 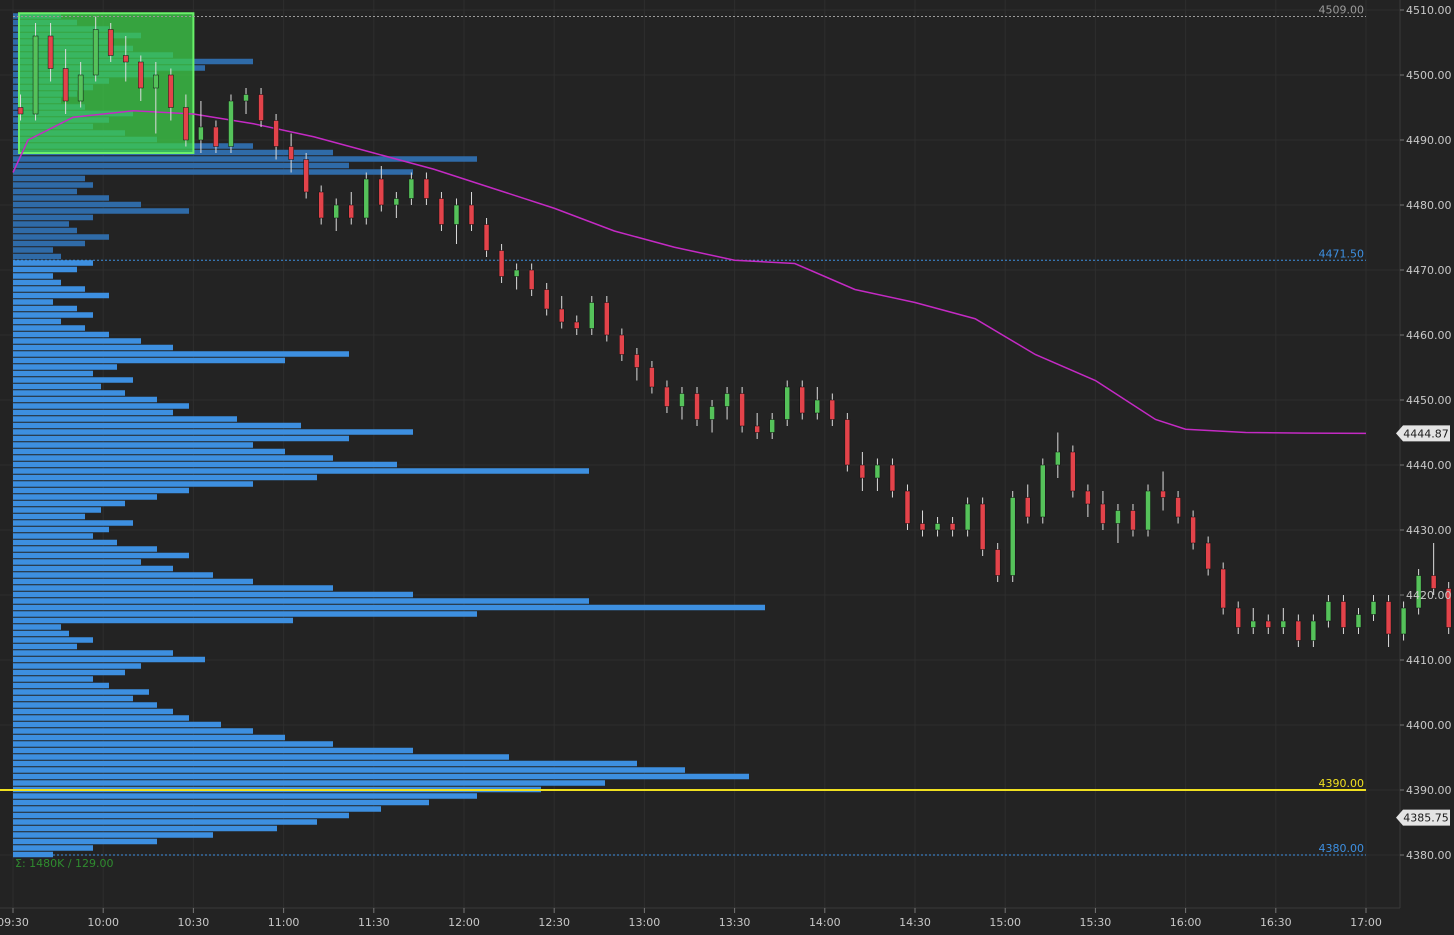 What do you see at coordinates (1342, 783) in the screenshot?
I see `poc-level-label: 4390.00` at bounding box center [1342, 783].